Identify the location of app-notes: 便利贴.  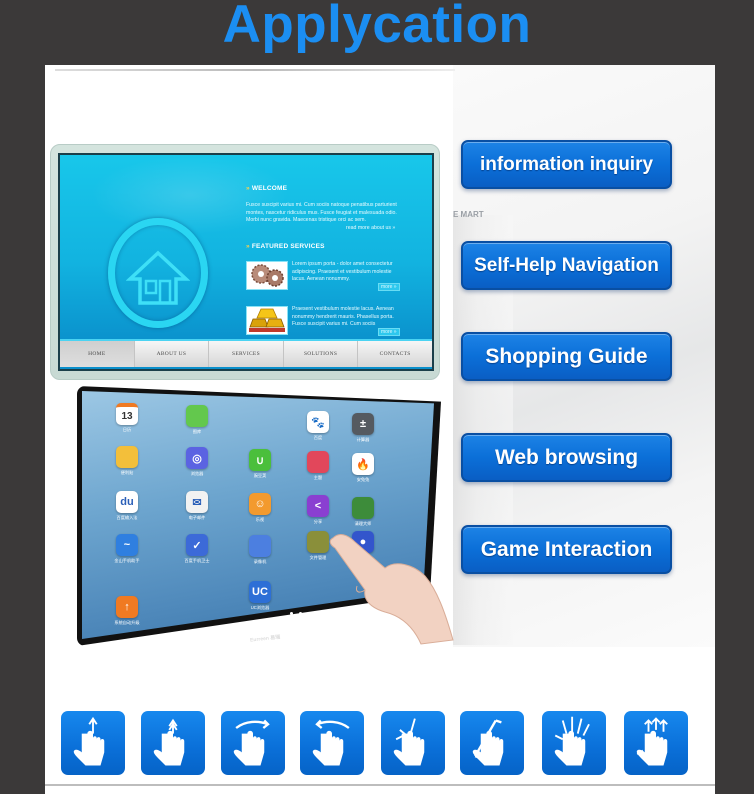
(127, 461).